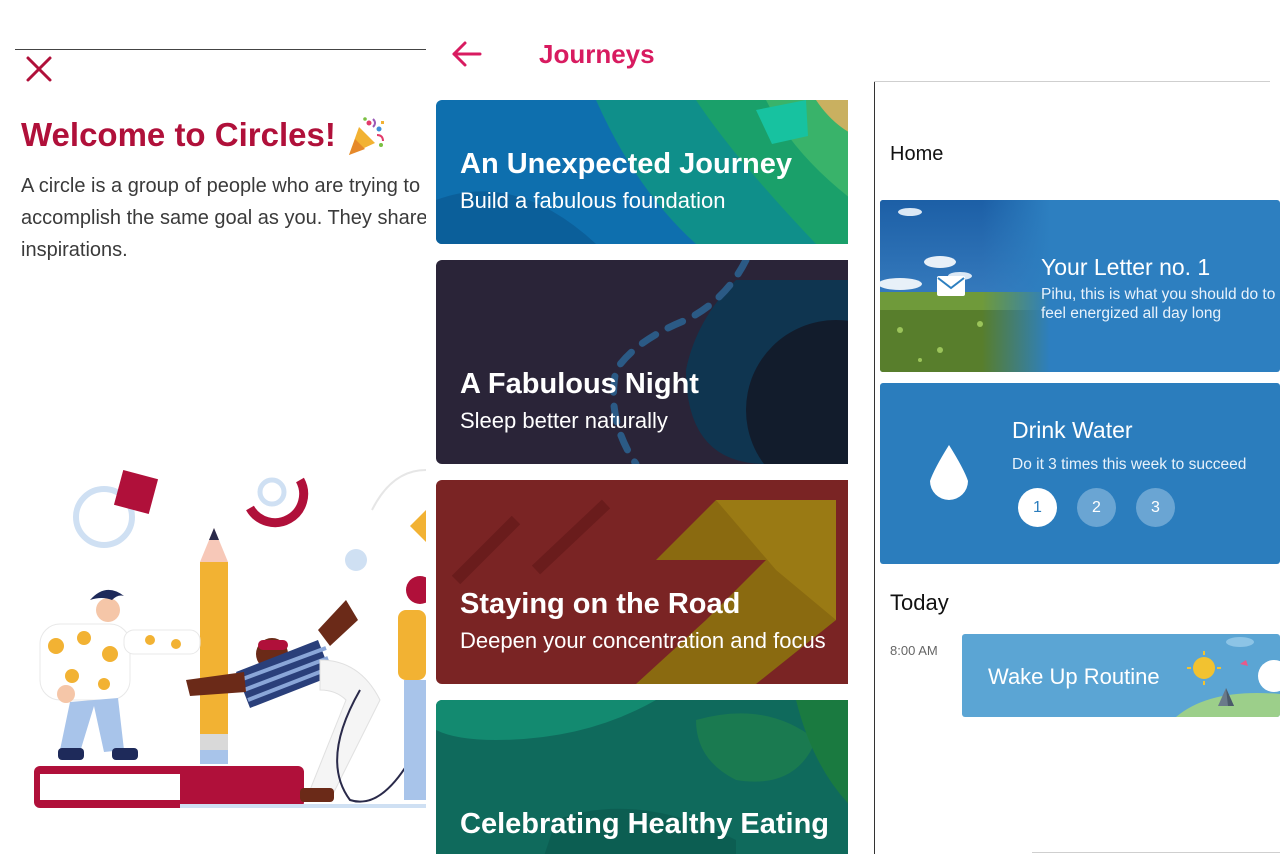 The image size is (1280, 854). I want to click on close-icon, so click(39, 69).